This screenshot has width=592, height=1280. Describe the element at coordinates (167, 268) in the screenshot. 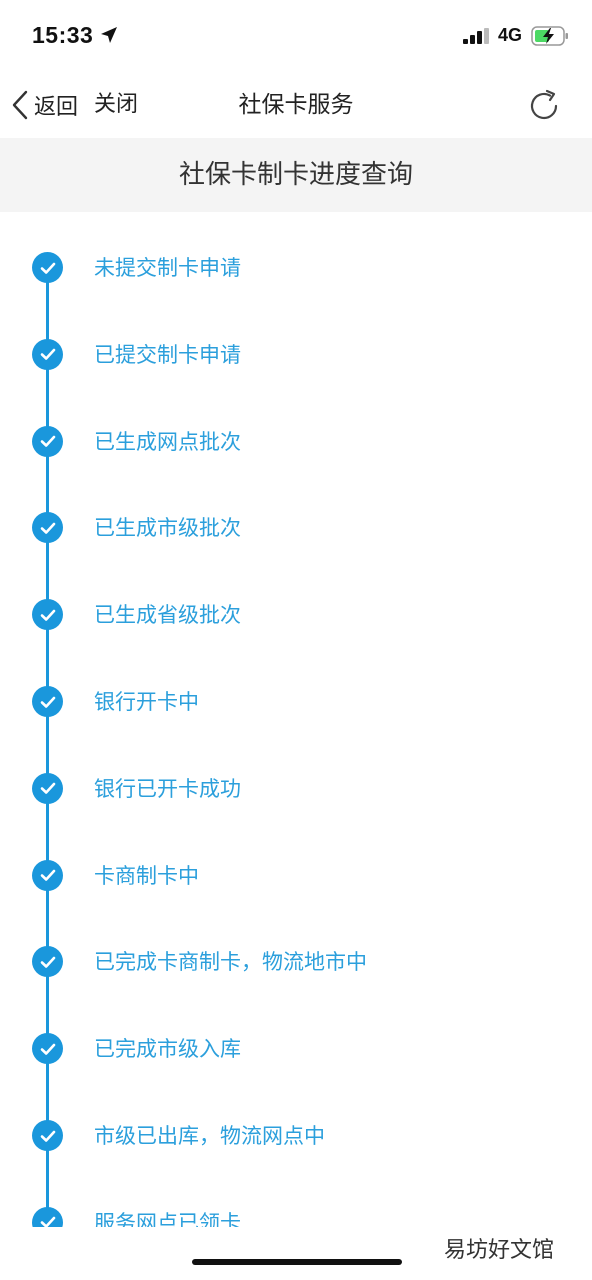

I see `step-label: 未提交制卡申请` at that location.